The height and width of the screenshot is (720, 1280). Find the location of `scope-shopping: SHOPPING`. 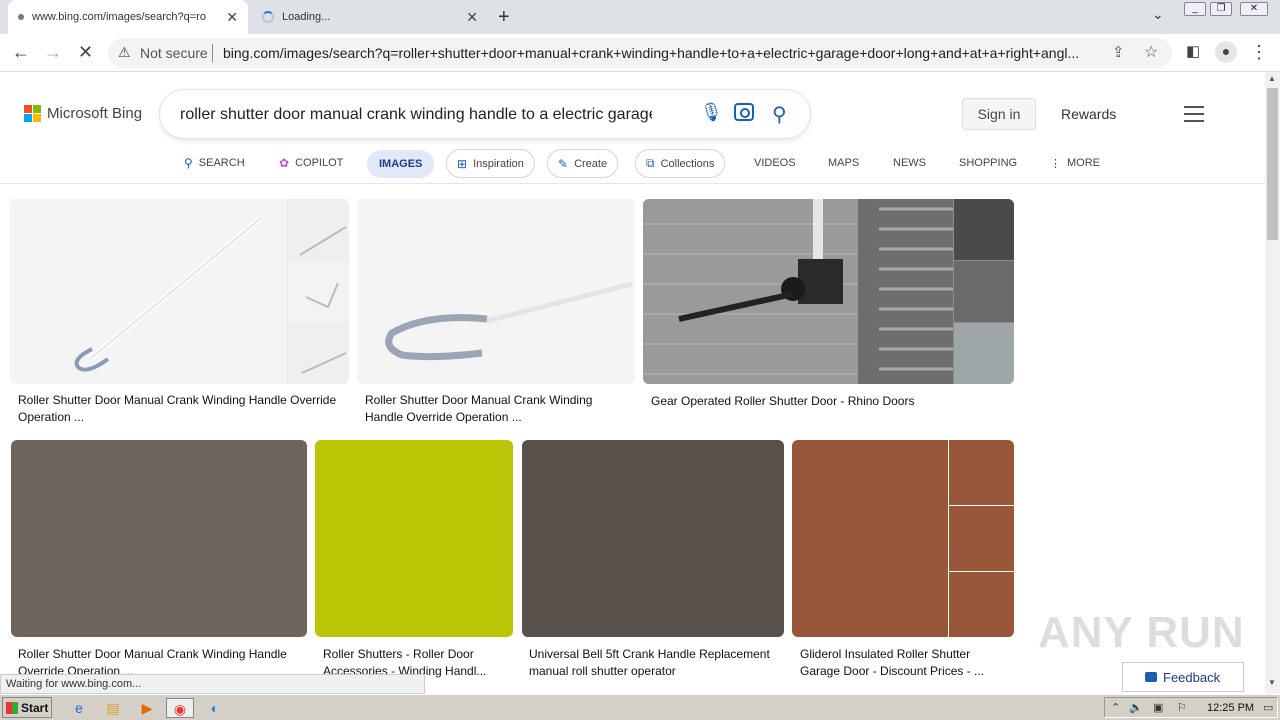

scope-shopping: SHOPPING is located at coordinates (988, 163).